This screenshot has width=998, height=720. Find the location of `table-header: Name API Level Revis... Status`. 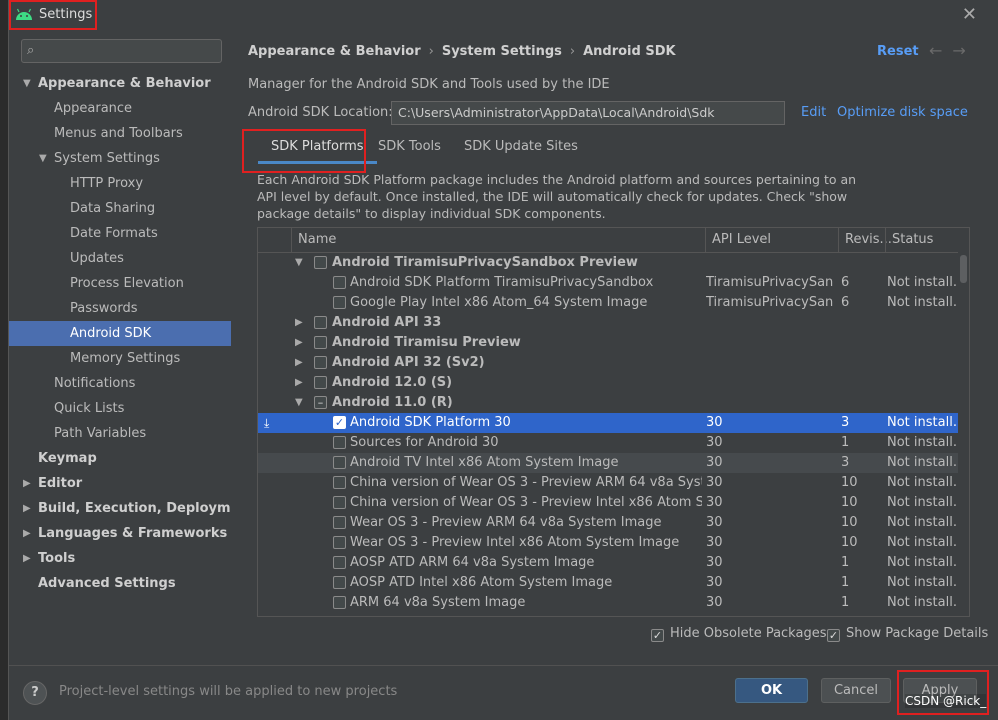

table-header: Name API Level Revis... Status is located at coordinates (608, 240).